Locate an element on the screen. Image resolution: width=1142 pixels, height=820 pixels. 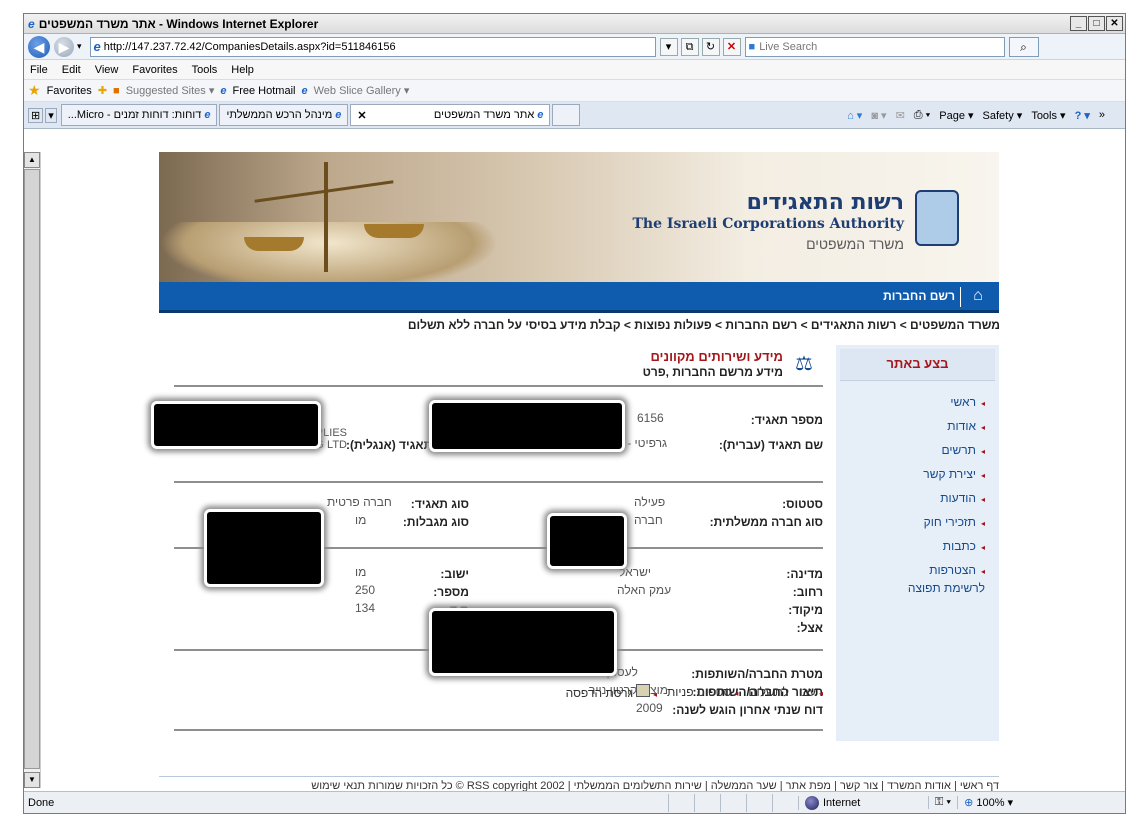
minimize-button: _ is located at coordinates (1078, 23).